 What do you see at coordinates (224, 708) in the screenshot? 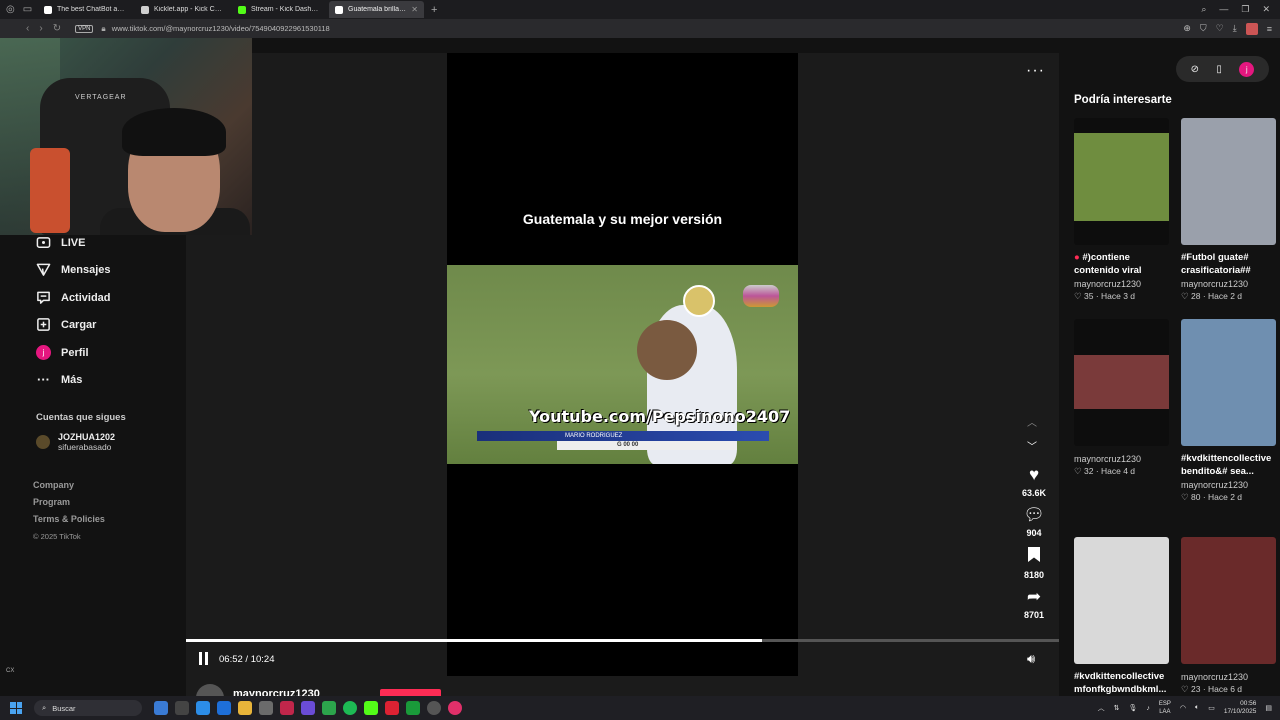
I see `mail-icon` at bounding box center [224, 708].